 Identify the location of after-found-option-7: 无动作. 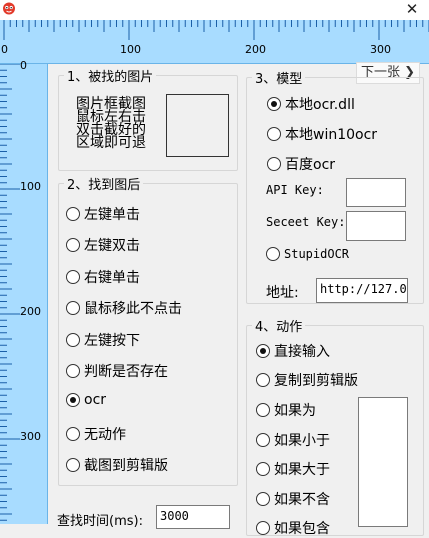
(96, 434).